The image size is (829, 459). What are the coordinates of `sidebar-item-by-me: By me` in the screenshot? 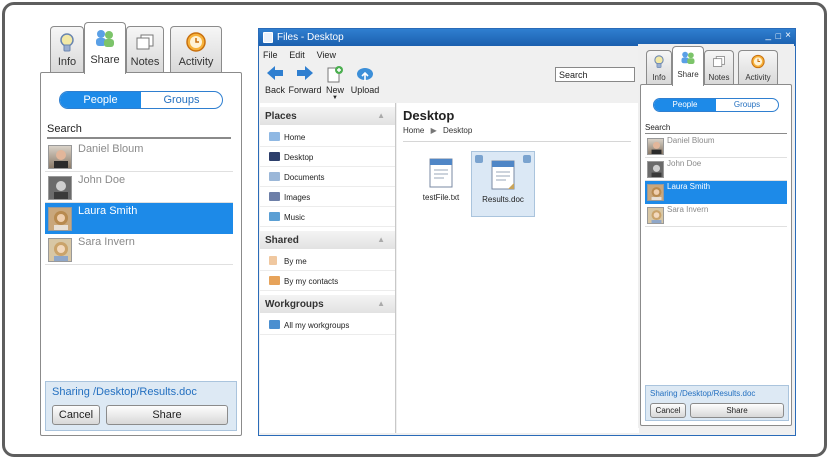 It's located at (327, 261).